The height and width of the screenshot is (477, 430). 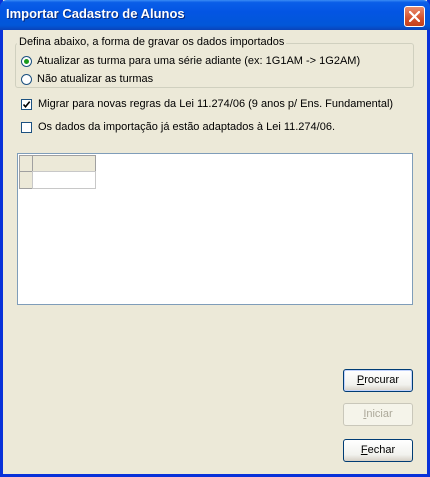 I want to click on migrate-checkbox, so click(x=26, y=104).